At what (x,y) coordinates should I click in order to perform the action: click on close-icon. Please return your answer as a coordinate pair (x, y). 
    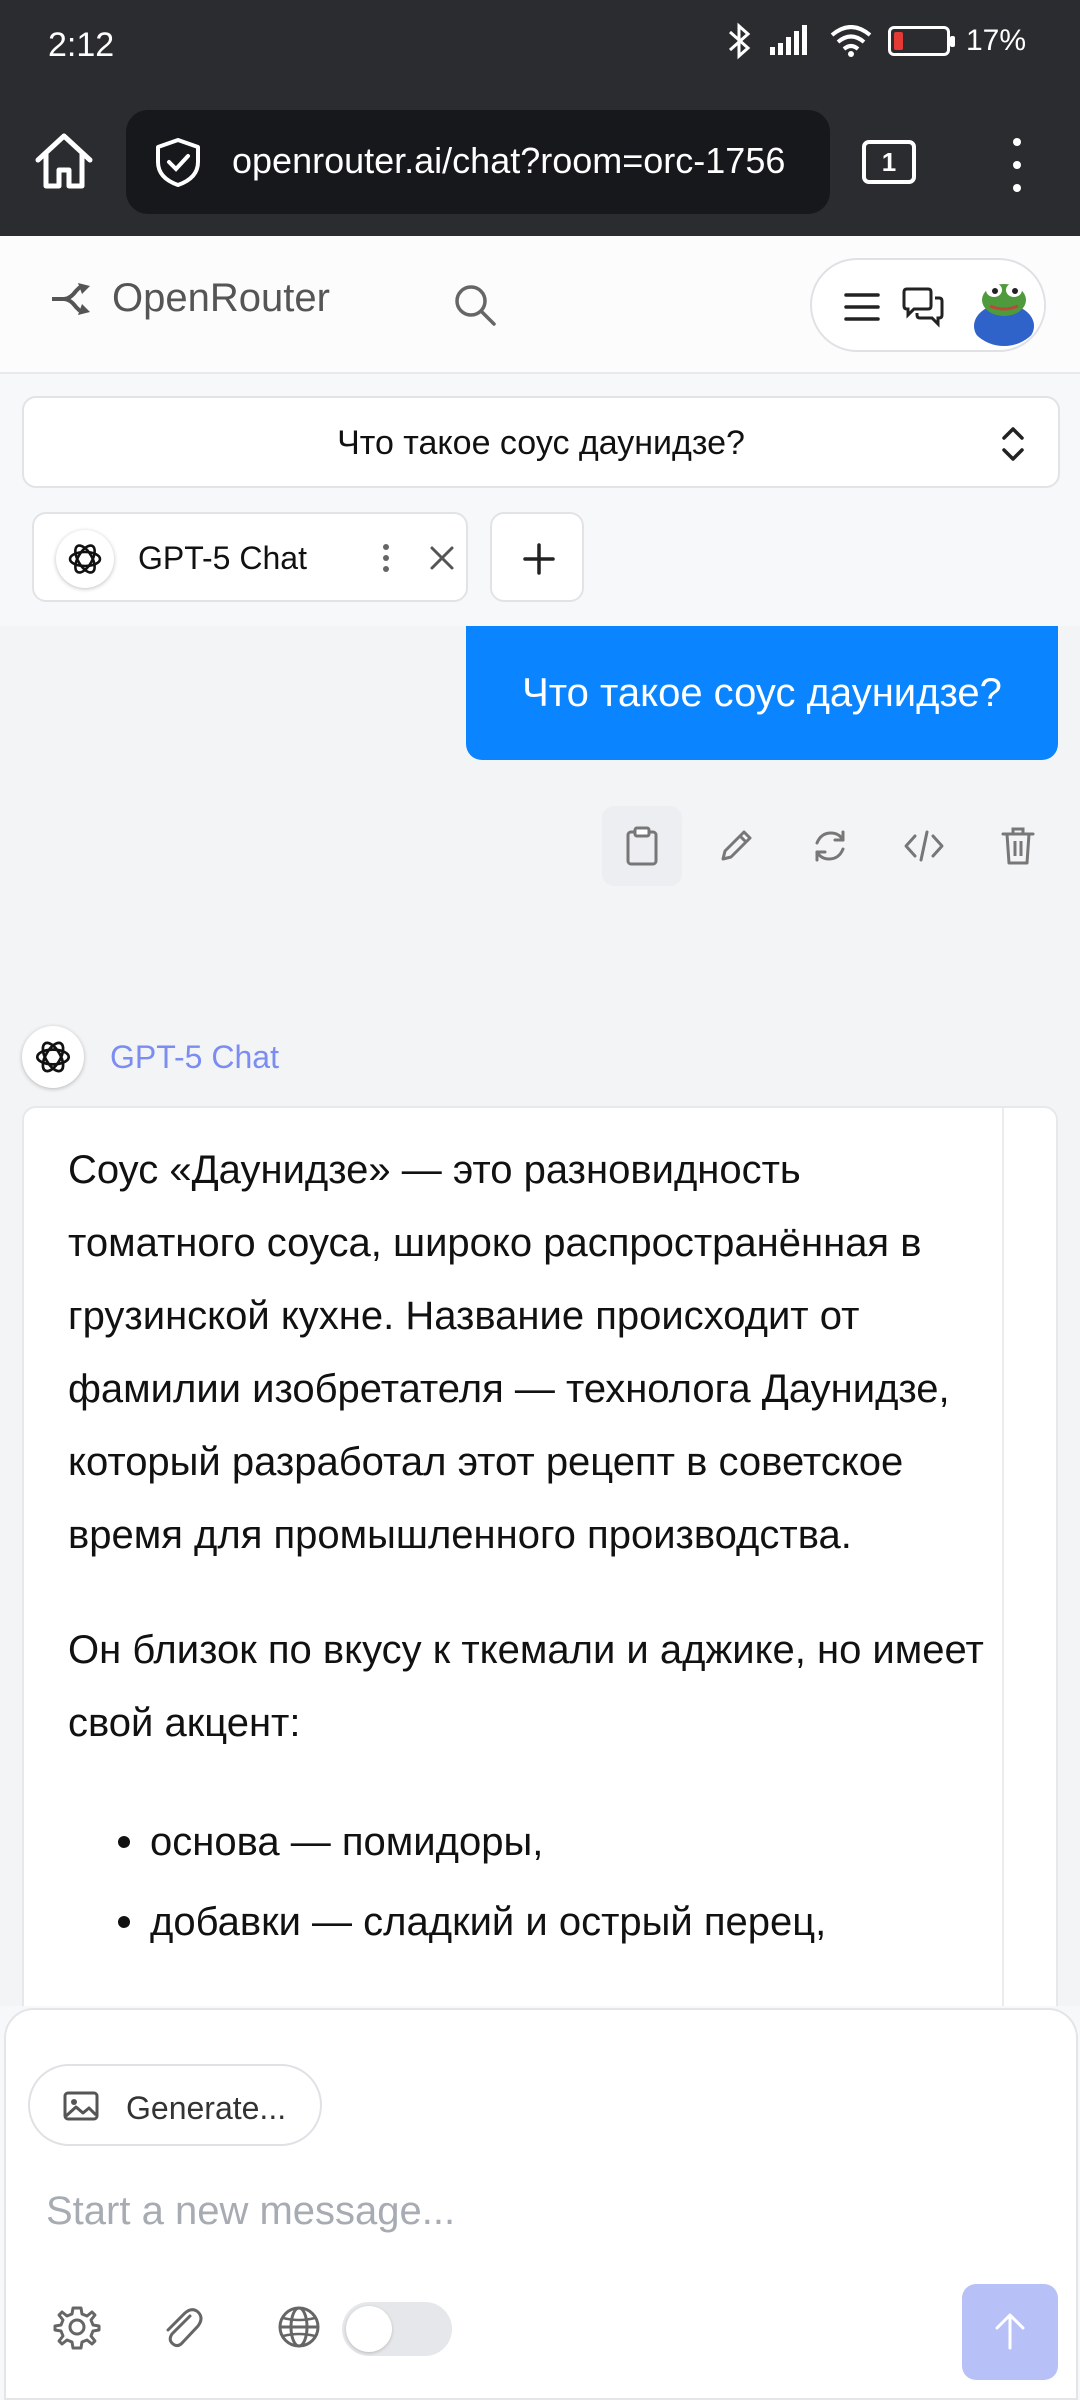
    Looking at the image, I should click on (442, 558).